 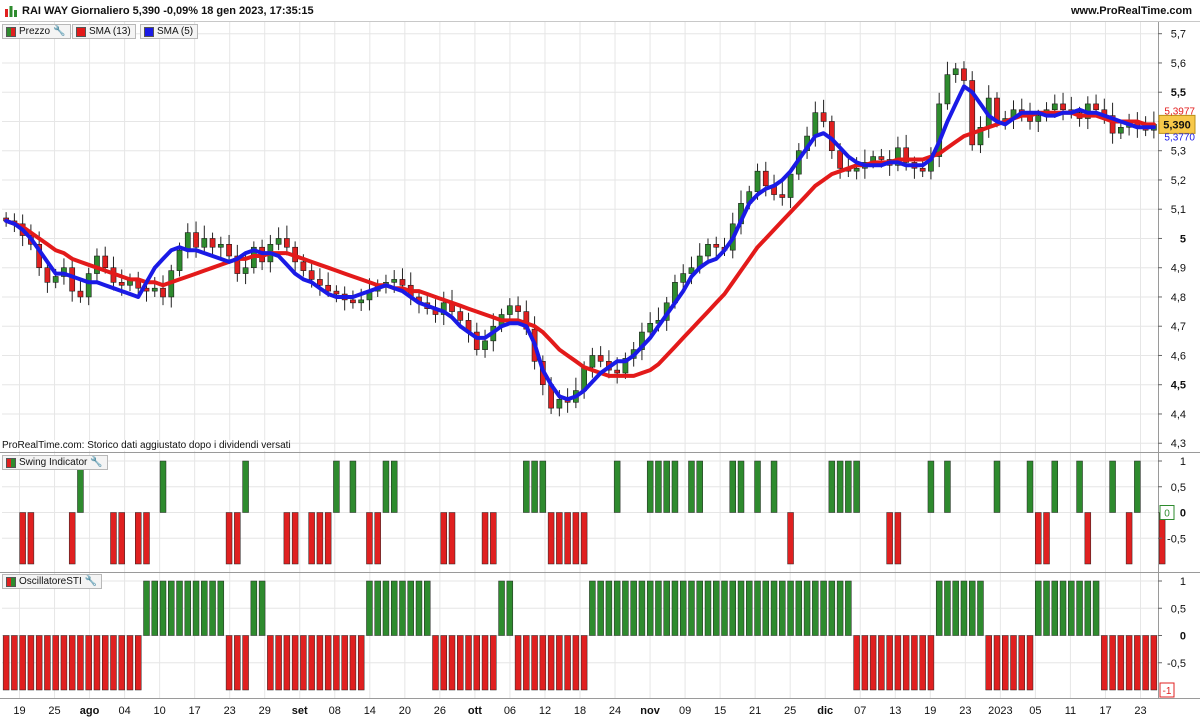 I want to click on price-legend: Prezzo 🔧, so click(x=36, y=31).